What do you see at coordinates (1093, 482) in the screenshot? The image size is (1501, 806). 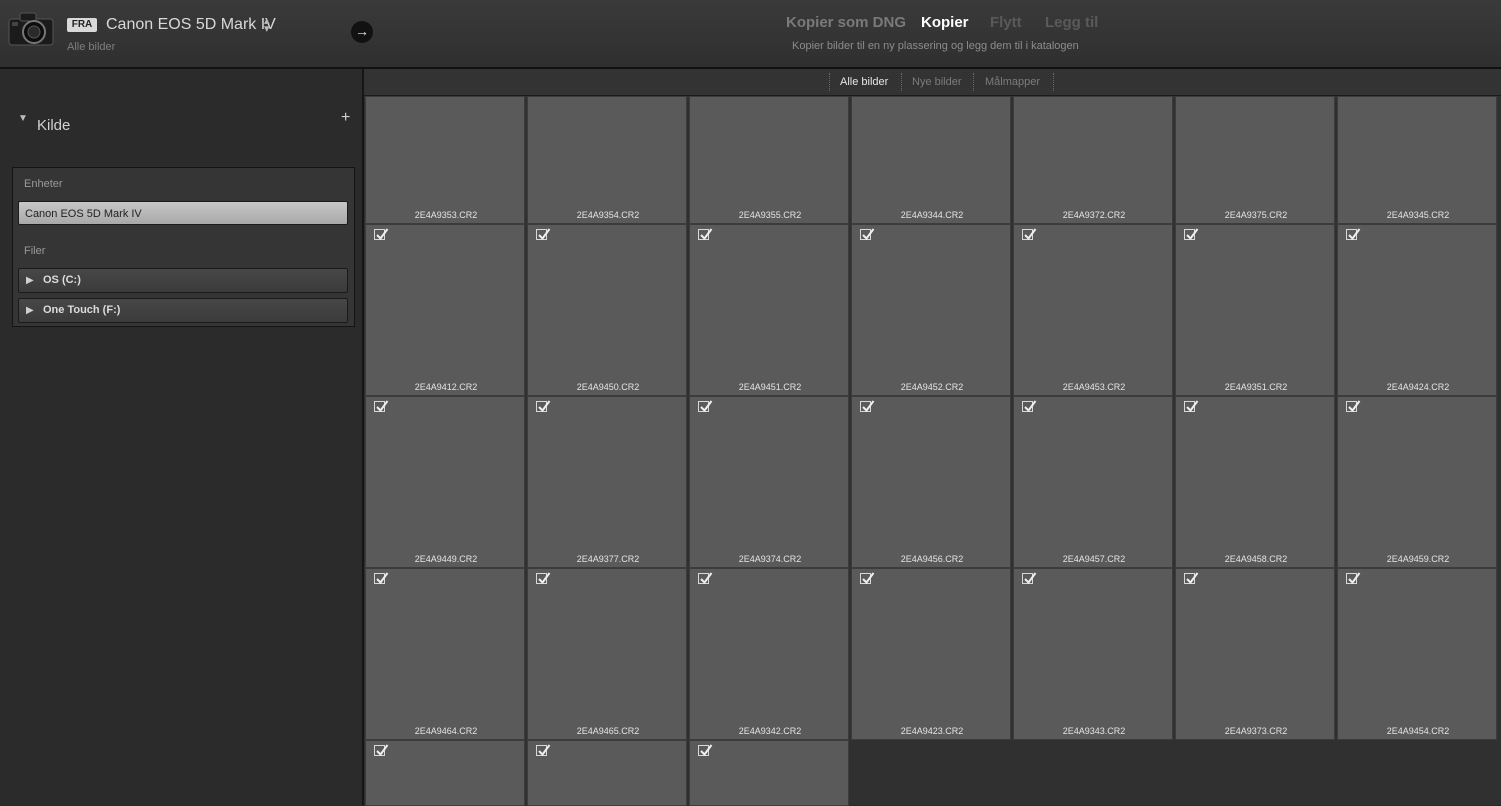 I see `photo-thumbnail: 2E4A9457.CR2` at bounding box center [1093, 482].